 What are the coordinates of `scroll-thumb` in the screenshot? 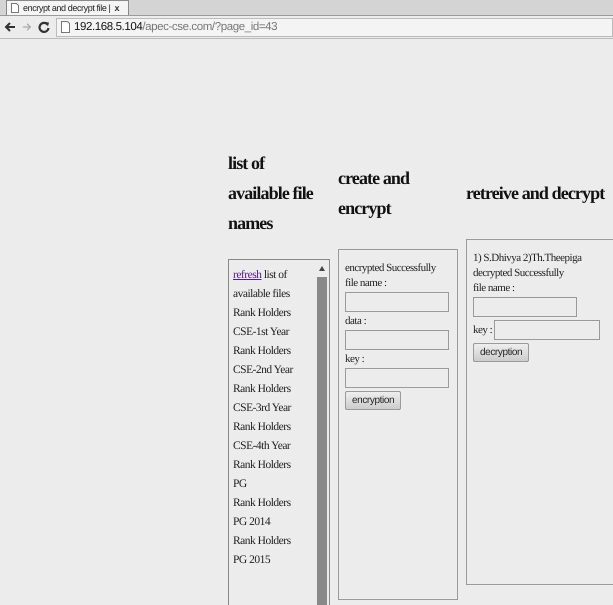 It's located at (322, 441).